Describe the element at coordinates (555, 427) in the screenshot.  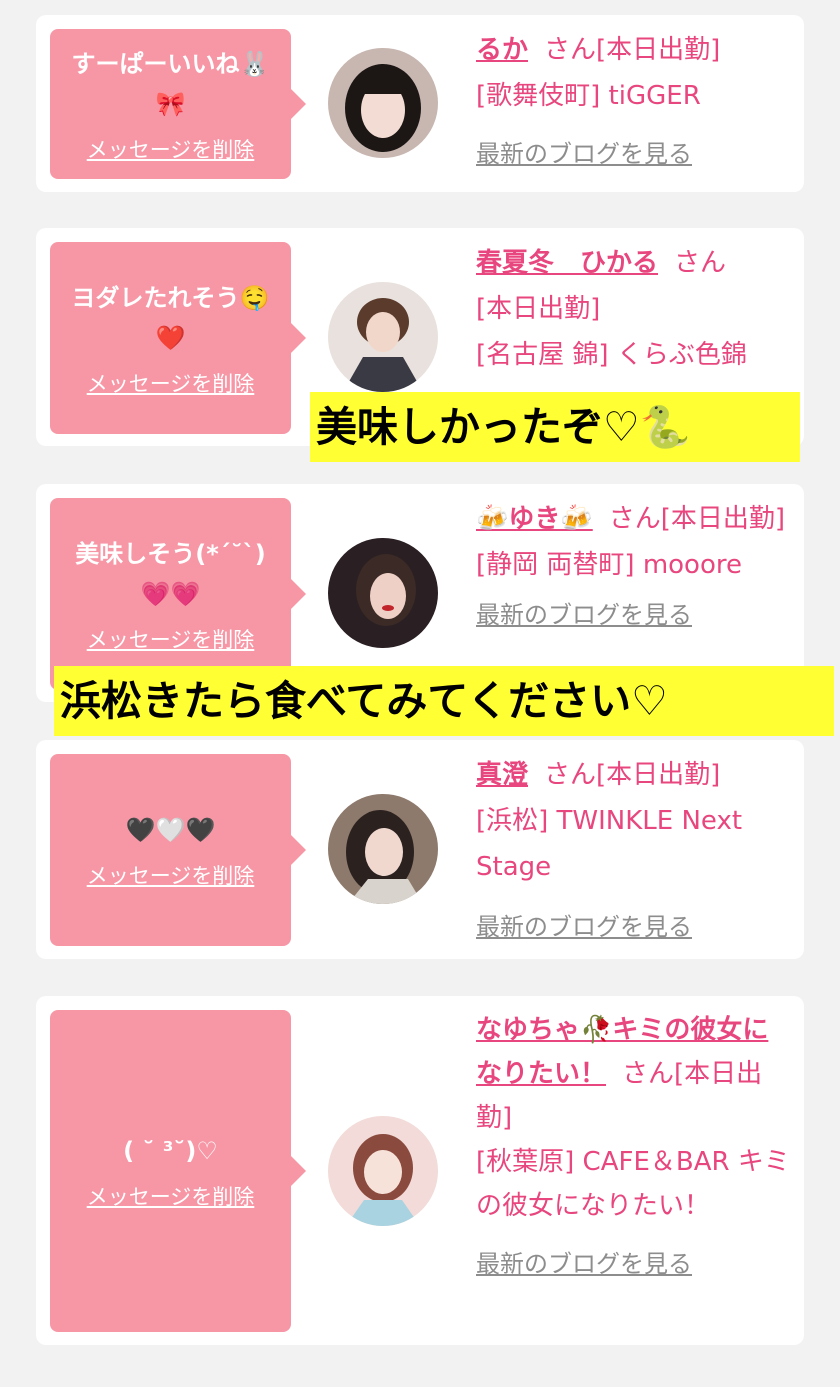
I see `caption-overlay: 美味しかったぞ♡🐍` at that location.